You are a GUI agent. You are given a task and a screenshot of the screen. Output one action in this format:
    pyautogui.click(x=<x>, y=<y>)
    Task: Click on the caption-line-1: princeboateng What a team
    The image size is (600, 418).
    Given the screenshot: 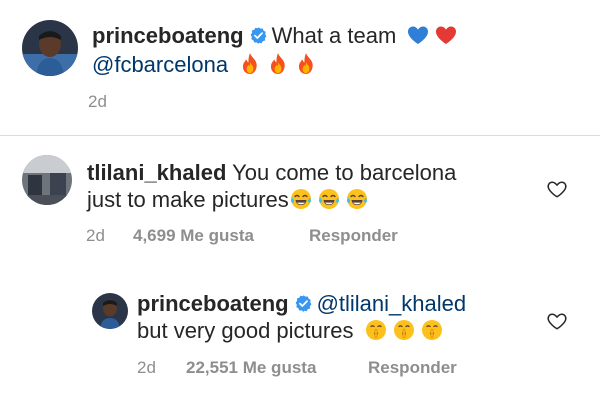 What is the action you would take?
    pyautogui.click(x=275, y=35)
    